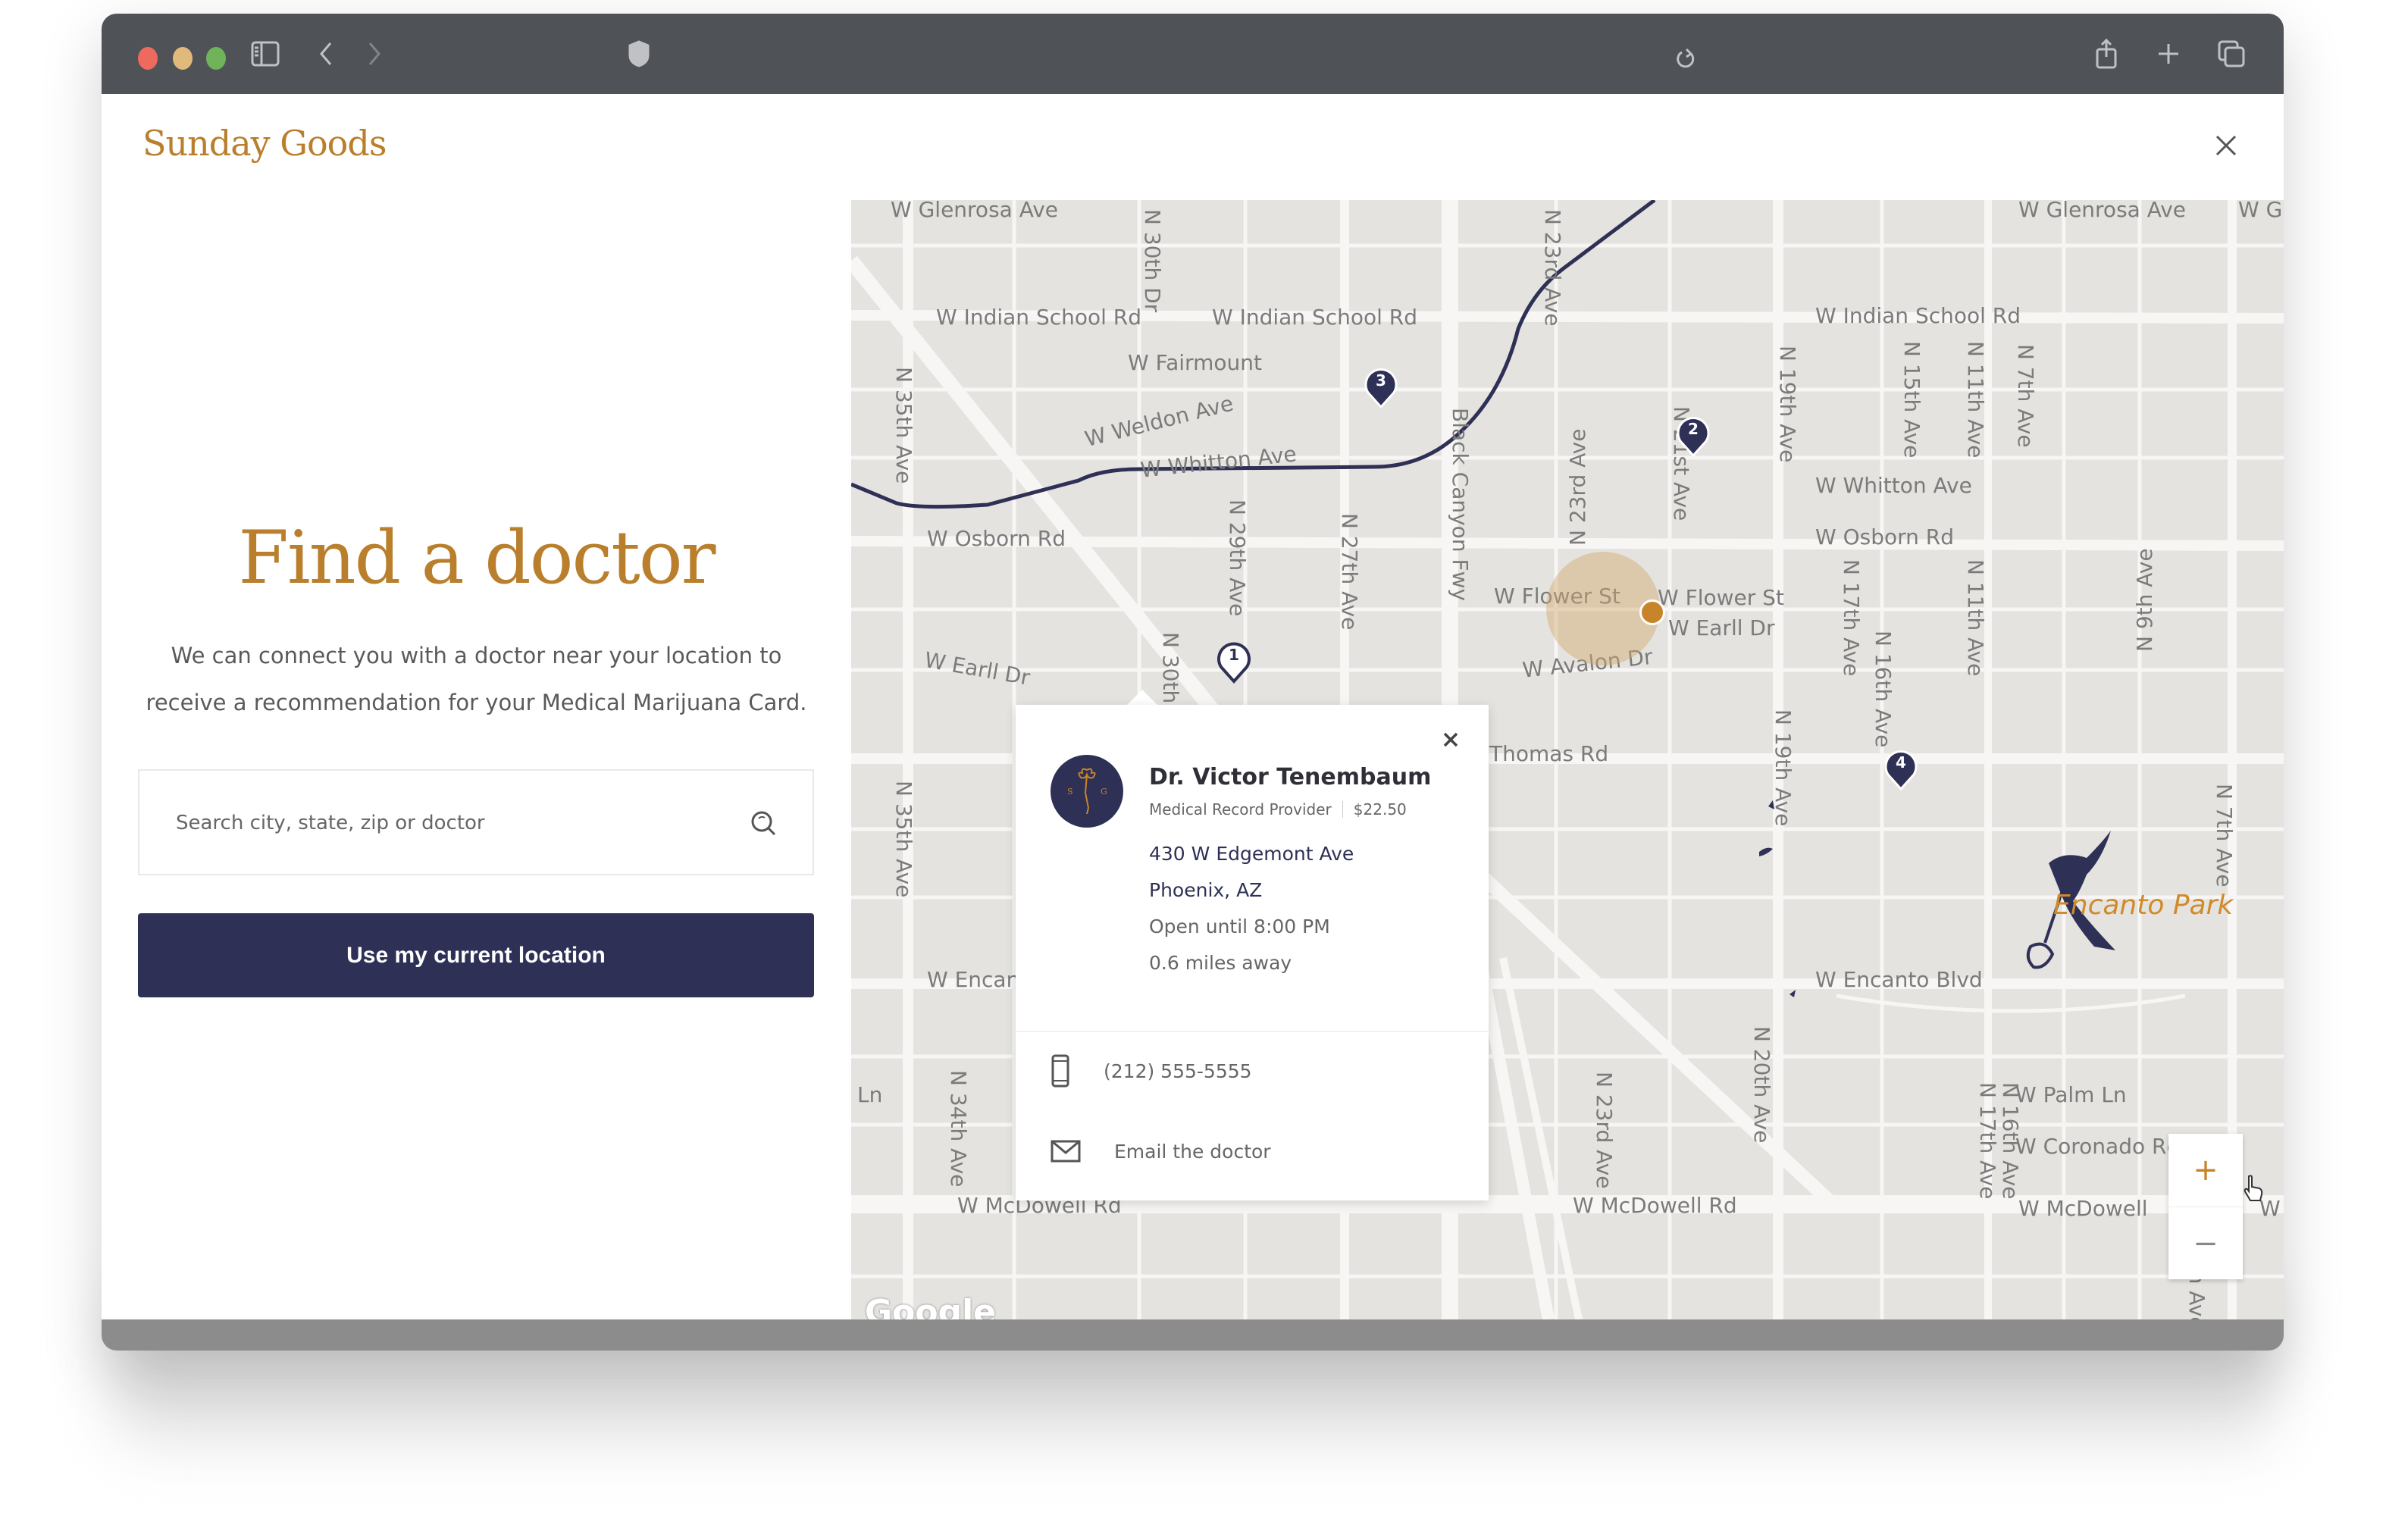 This screenshot has width=2386, height=1540. Describe the element at coordinates (1152, 261) in the screenshot. I see `street-label: N 30th Dr` at that location.